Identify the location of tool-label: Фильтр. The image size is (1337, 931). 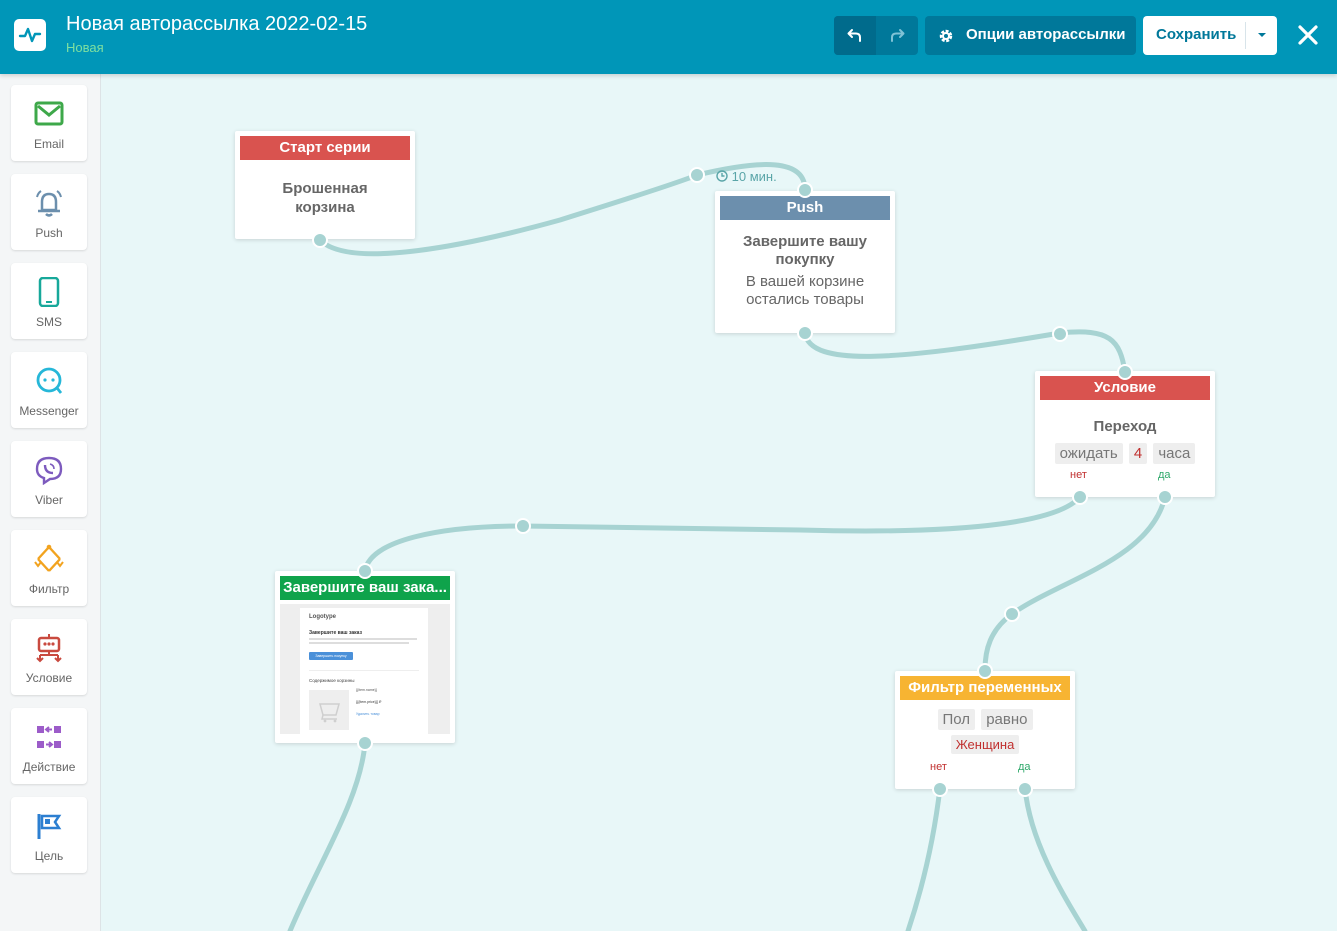
(49, 589).